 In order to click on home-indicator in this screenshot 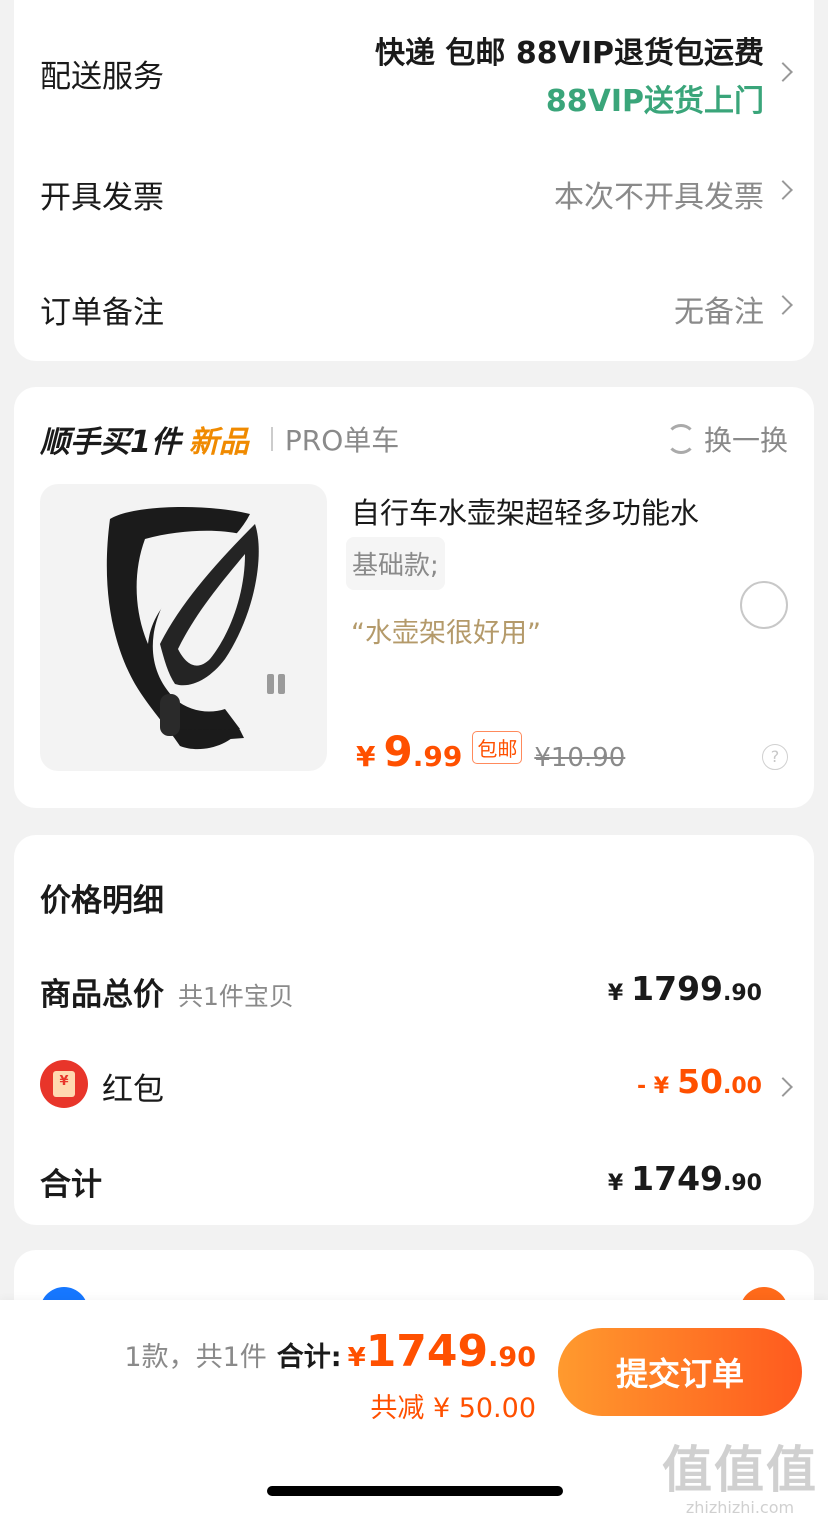, I will do `click(415, 1491)`.